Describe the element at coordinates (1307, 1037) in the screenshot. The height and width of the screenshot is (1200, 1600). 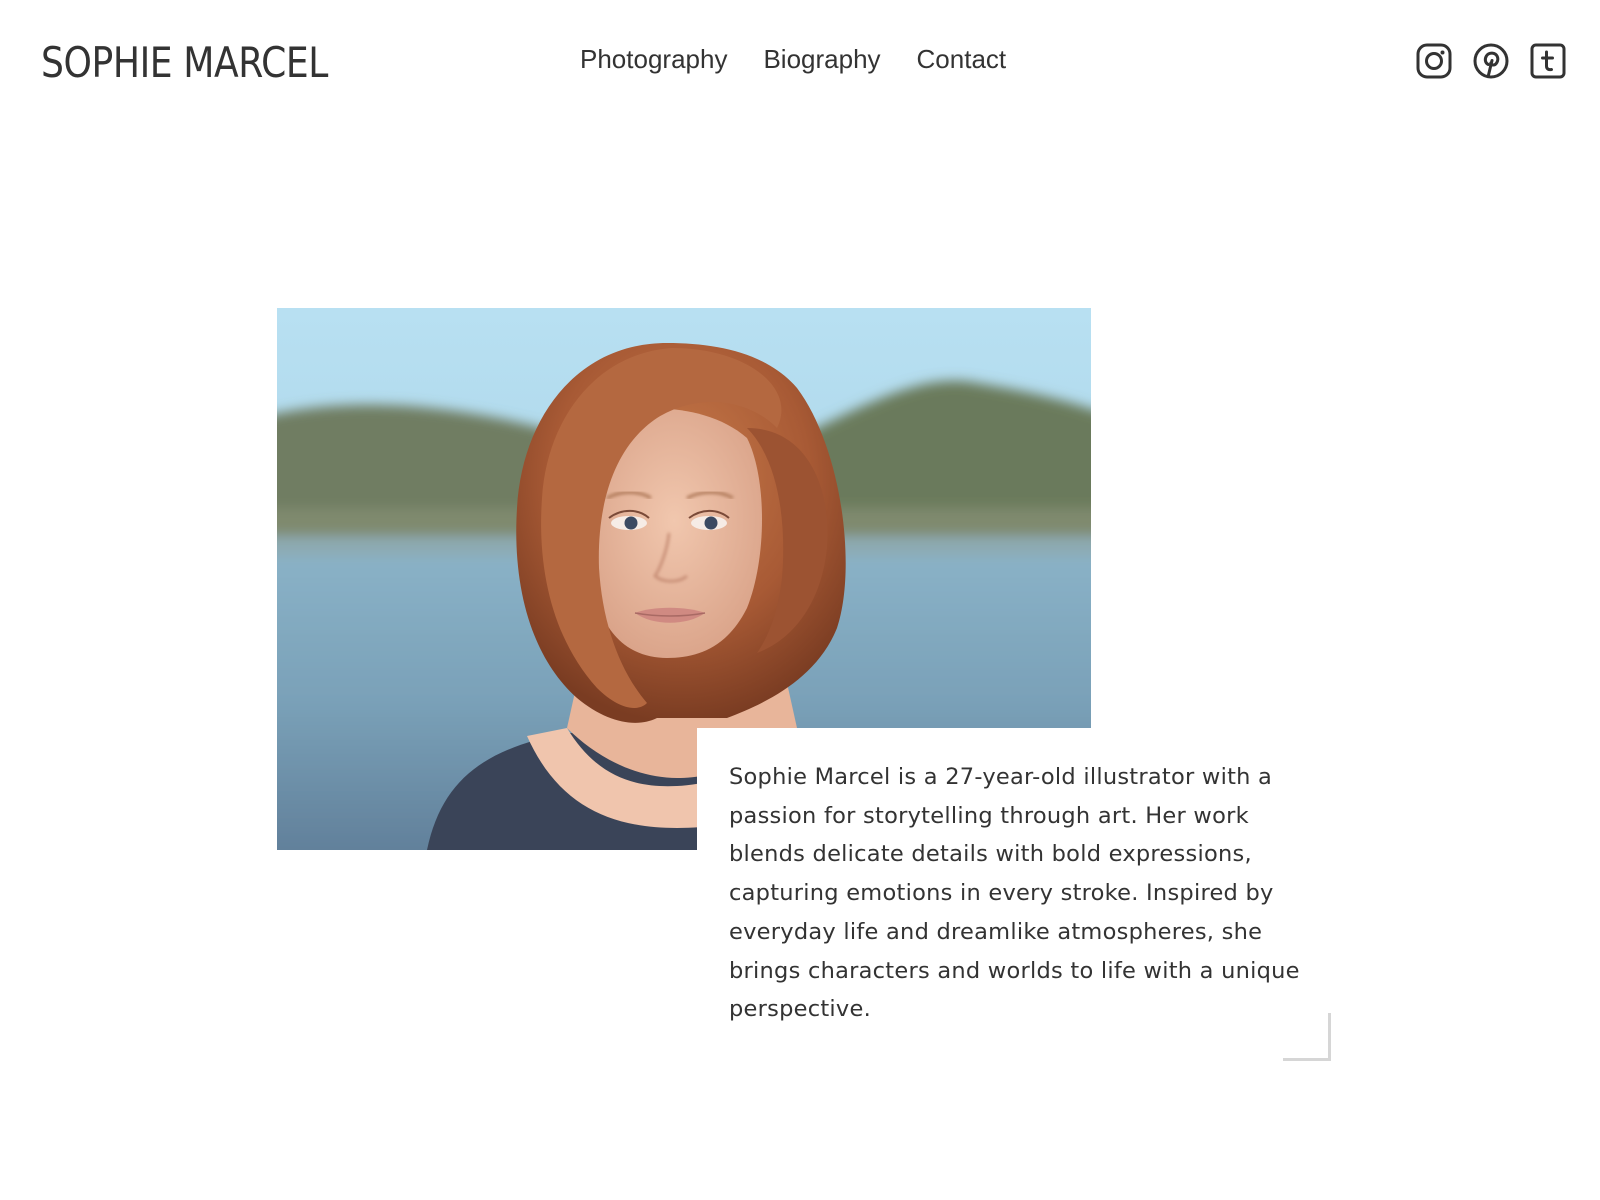
I see `corner-accent` at that location.